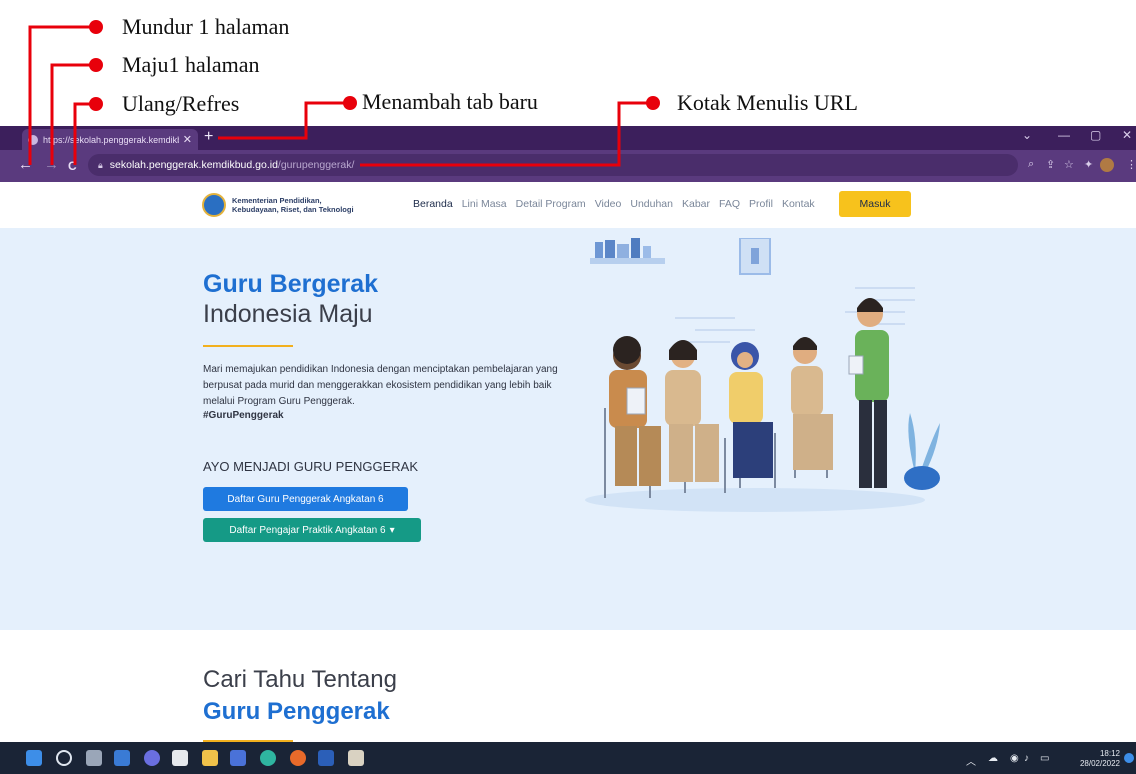  What do you see at coordinates (305, 499) in the screenshot?
I see `register-guru-penggerak-button: Daftar Guru Penggerak Angkatan 6` at bounding box center [305, 499].